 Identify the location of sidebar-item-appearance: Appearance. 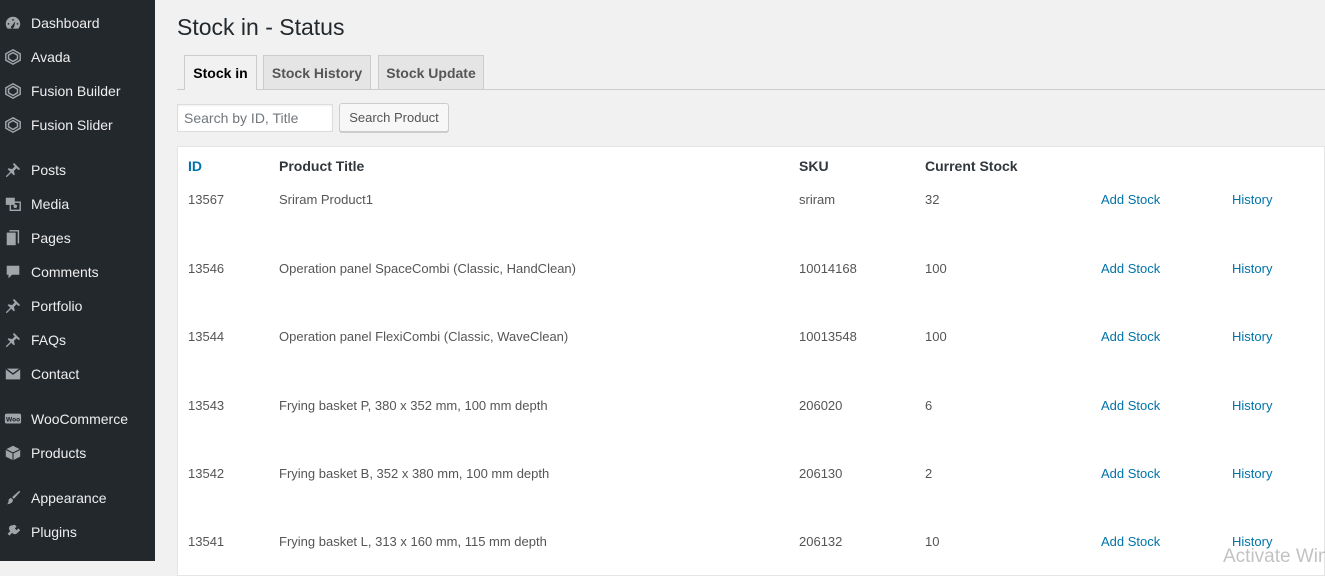
(77, 498).